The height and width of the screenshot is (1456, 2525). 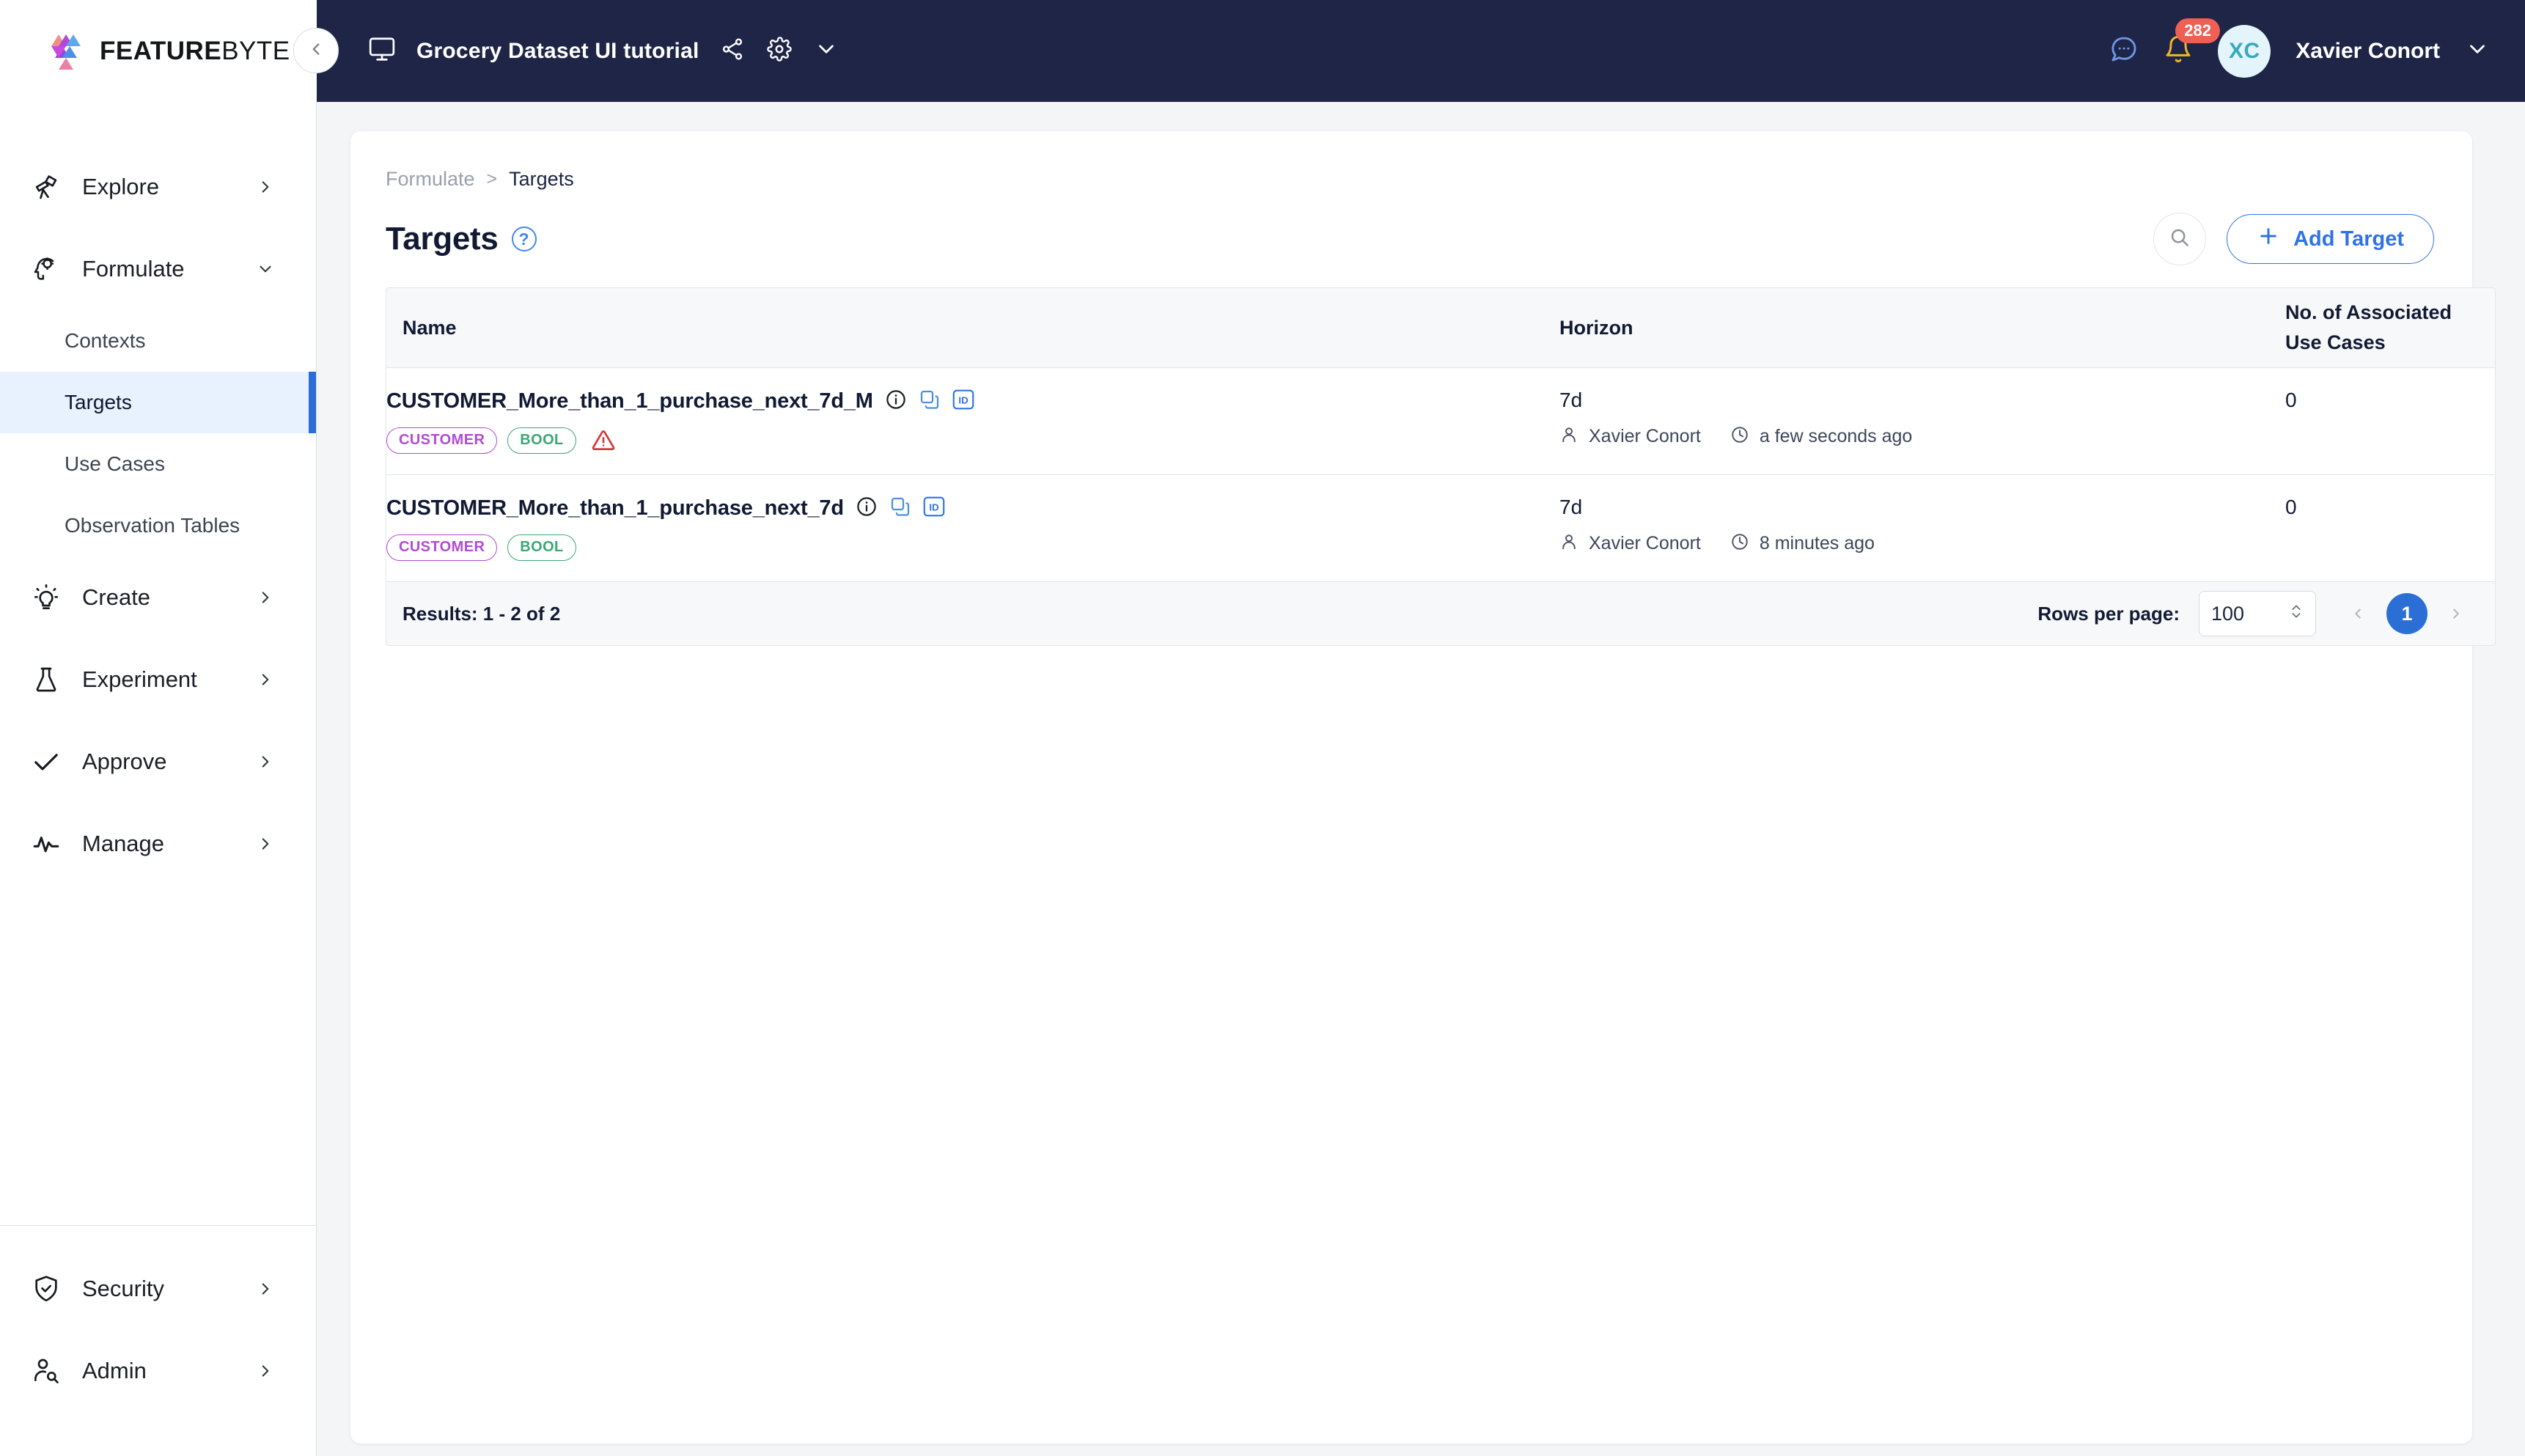 What do you see at coordinates (2197, 31) in the screenshot?
I see `notification-badge: 282` at bounding box center [2197, 31].